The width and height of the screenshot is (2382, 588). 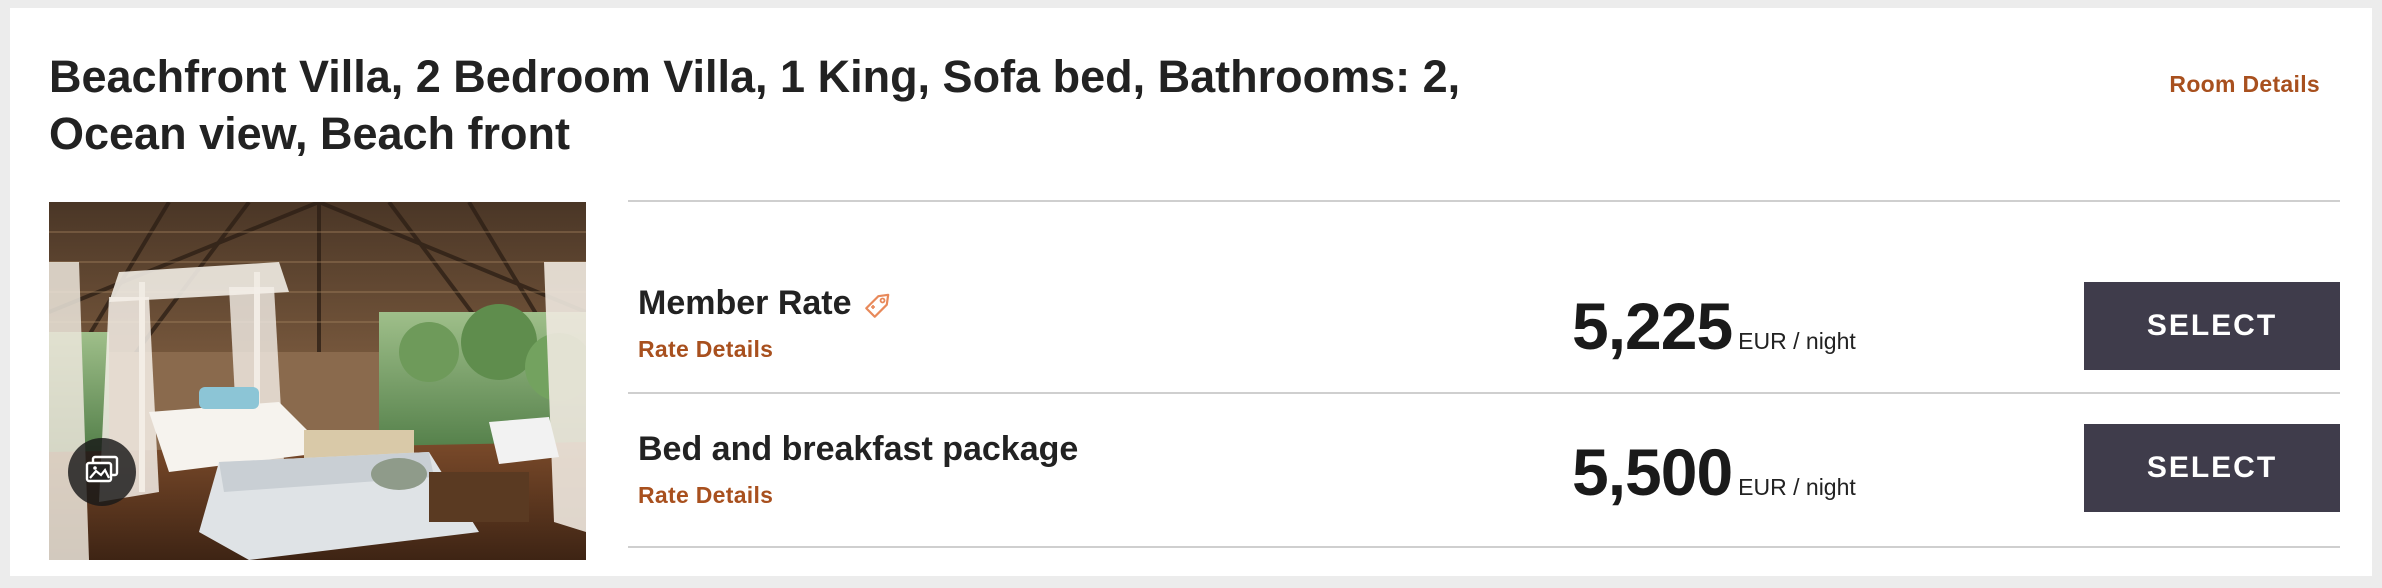 I want to click on room-photo-image, so click(x=317, y=381).